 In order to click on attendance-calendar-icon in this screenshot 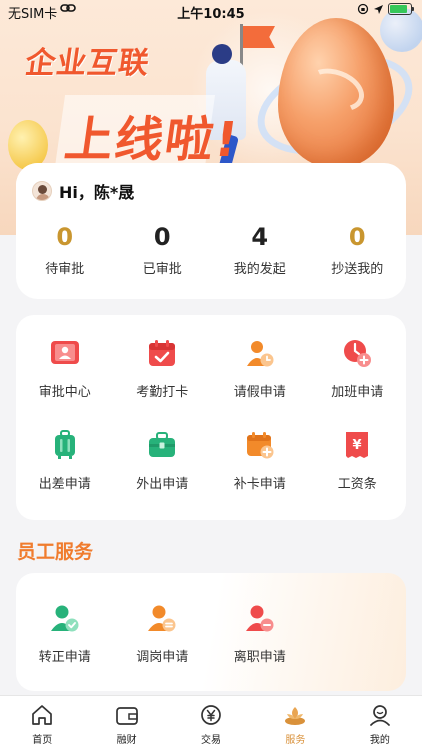, I will do `click(162, 353)`.